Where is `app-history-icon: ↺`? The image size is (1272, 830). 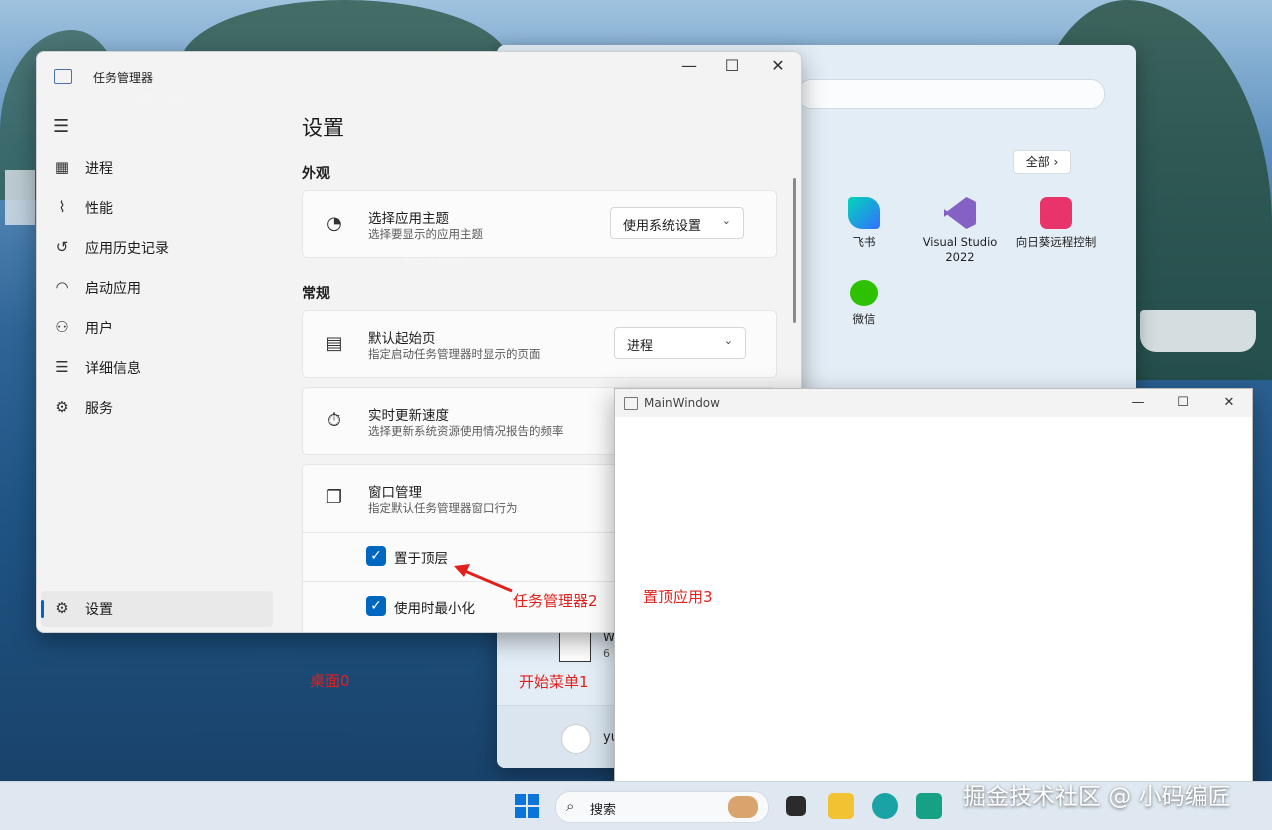 app-history-icon: ↺ is located at coordinates (62, 247).